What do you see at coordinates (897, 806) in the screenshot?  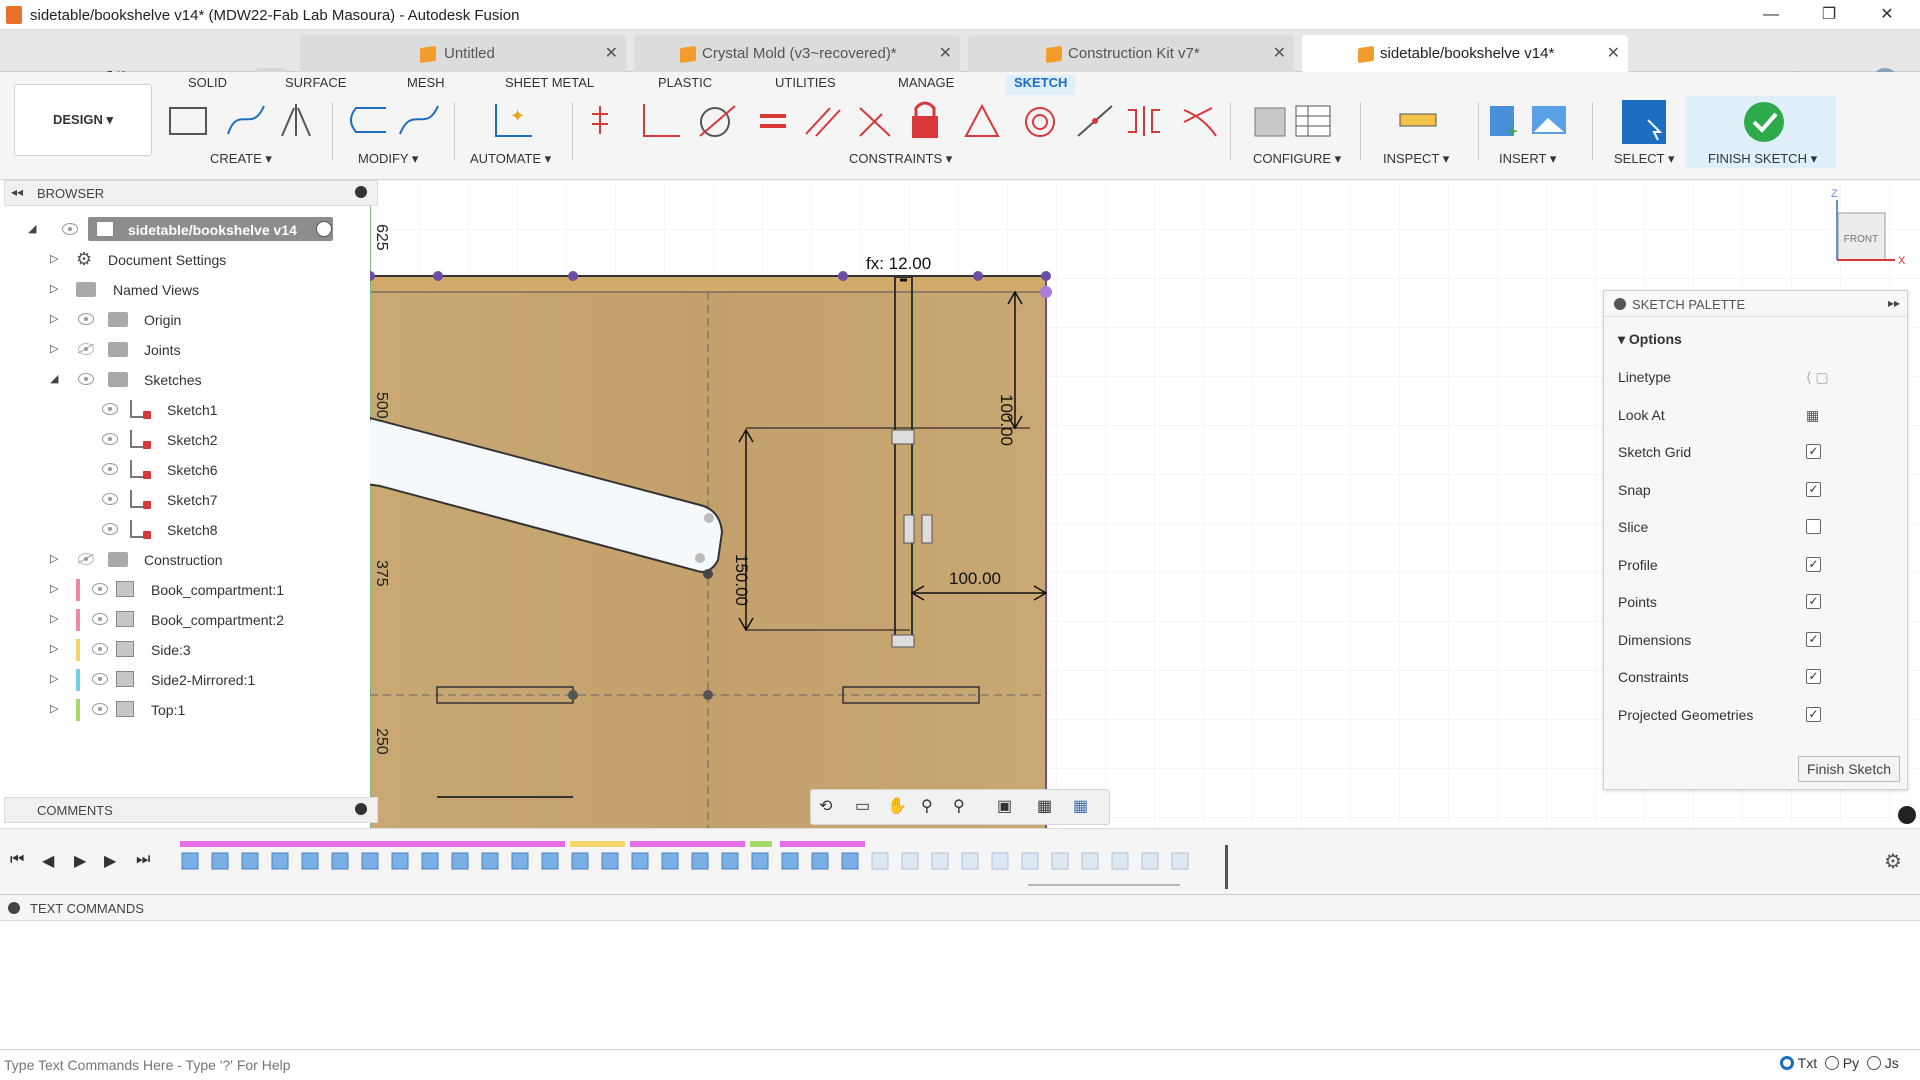 I see `pan-hand-icon: ✋` at bounding box center [897, 806].